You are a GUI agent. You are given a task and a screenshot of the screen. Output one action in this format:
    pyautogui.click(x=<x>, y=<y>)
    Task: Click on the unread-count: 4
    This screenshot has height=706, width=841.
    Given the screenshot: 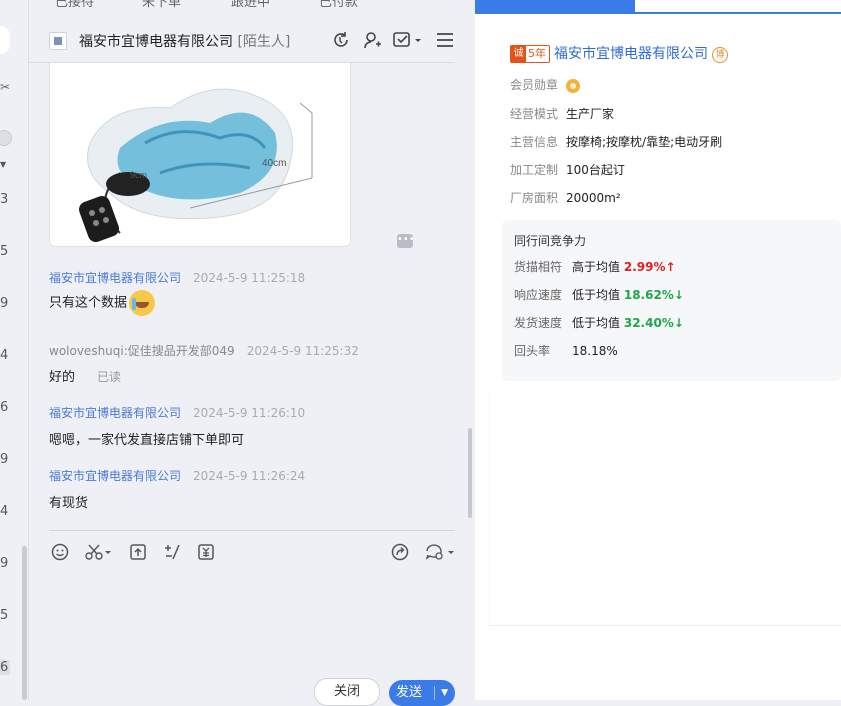 What is the action you would take?
    pyautogui.click(x=4, y=511)
    